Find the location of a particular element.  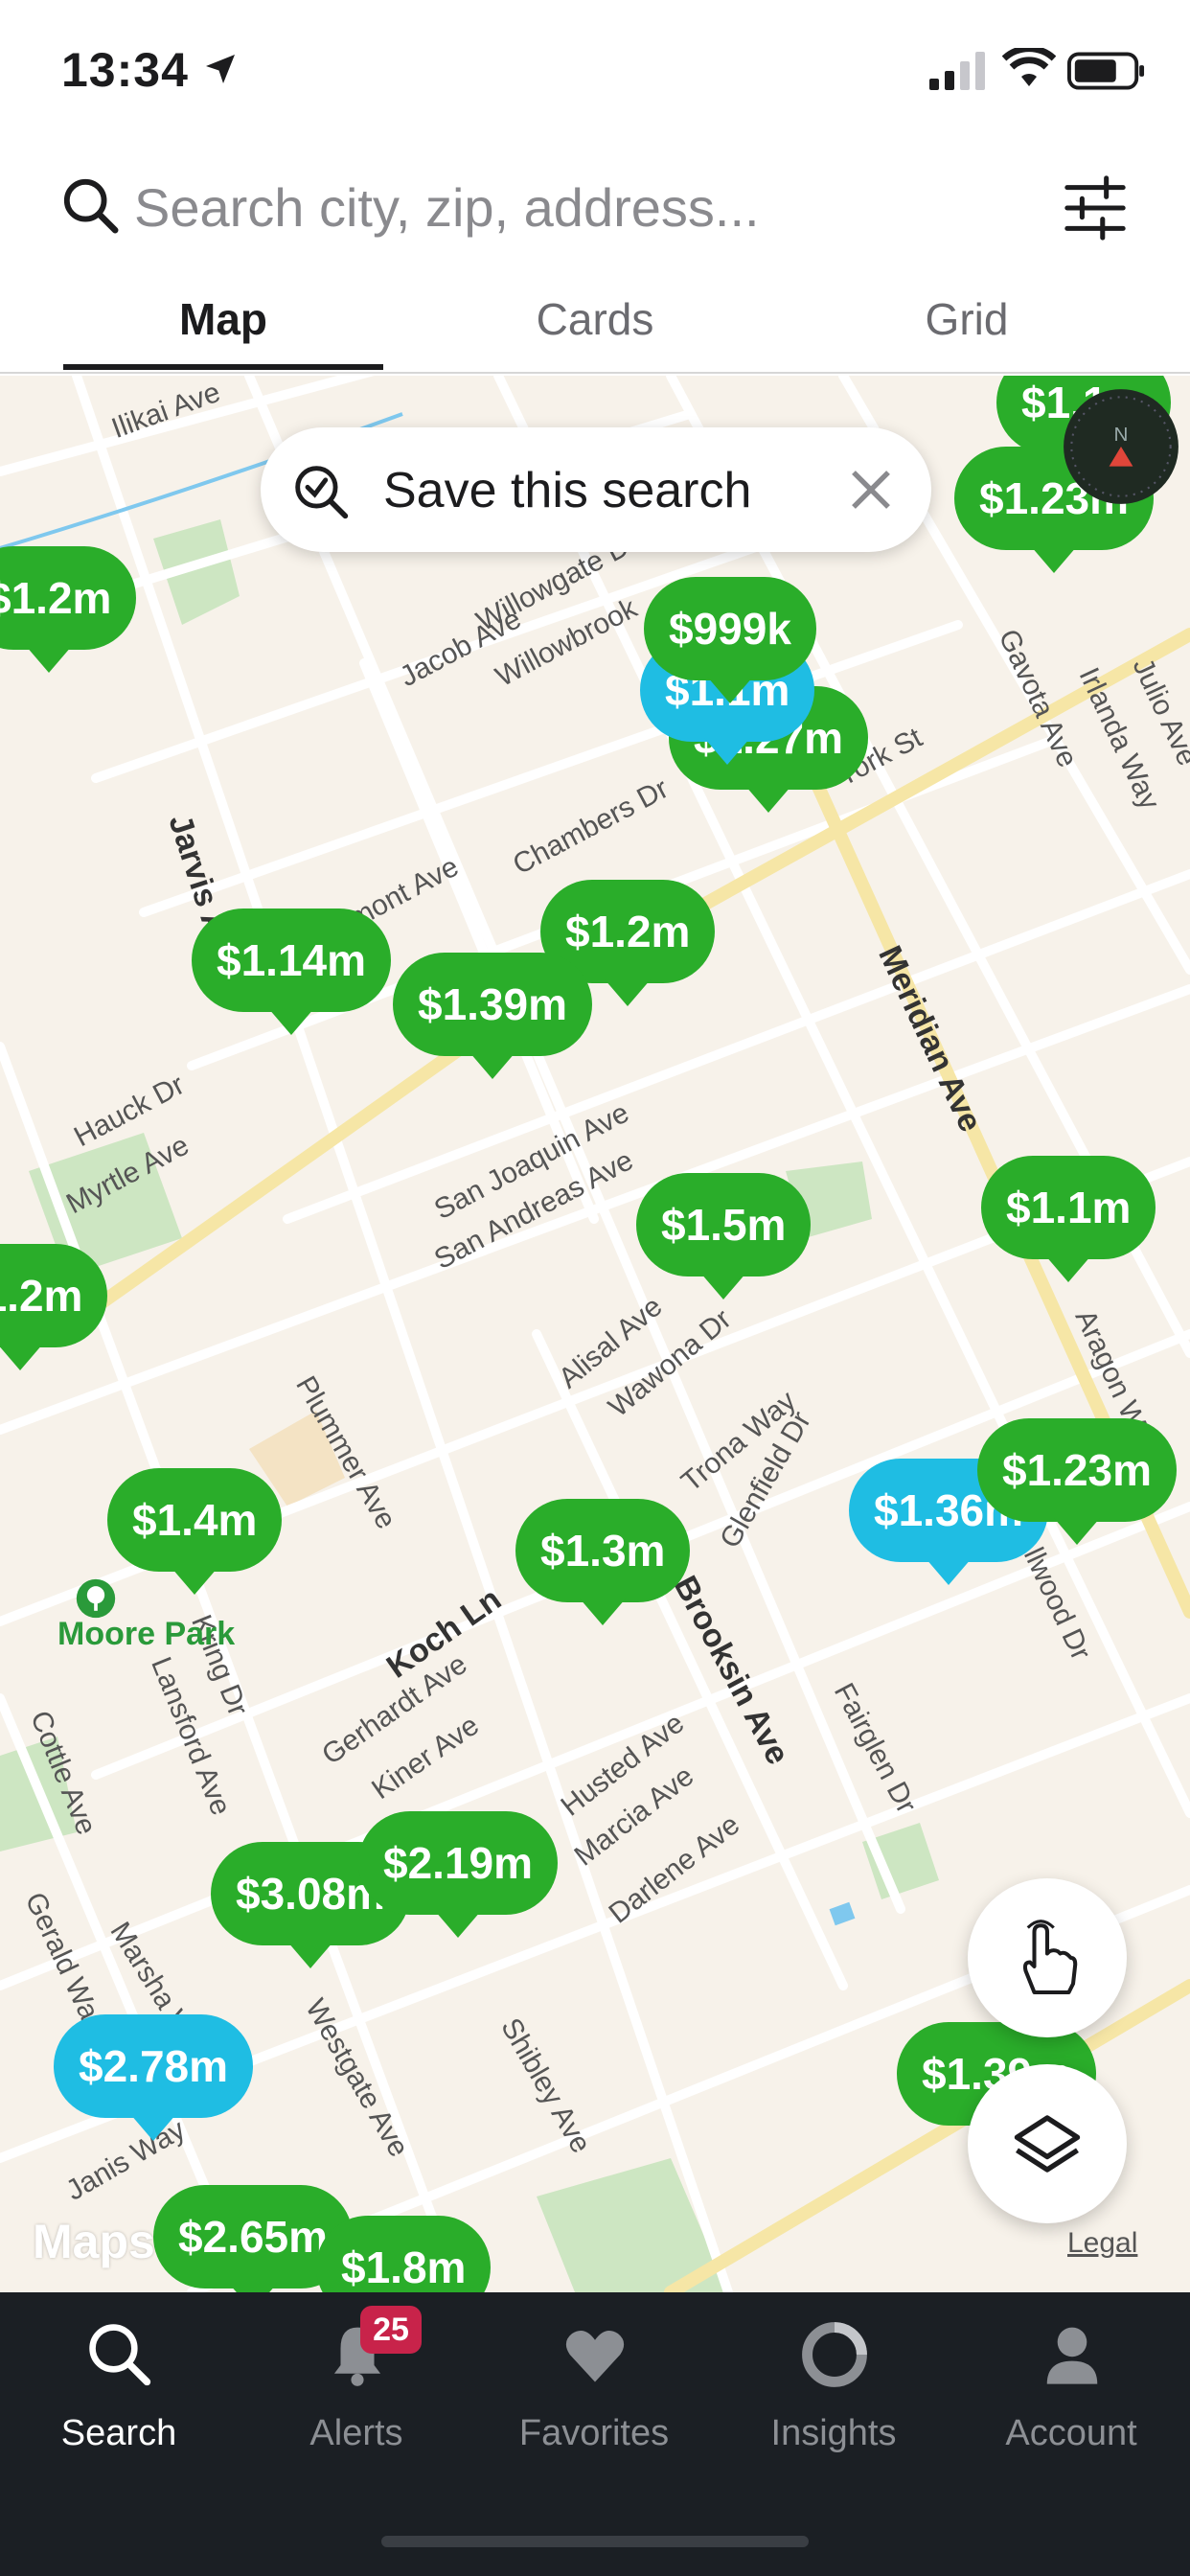

alerts-badge: 25 is located at coordinates (391, 2330).